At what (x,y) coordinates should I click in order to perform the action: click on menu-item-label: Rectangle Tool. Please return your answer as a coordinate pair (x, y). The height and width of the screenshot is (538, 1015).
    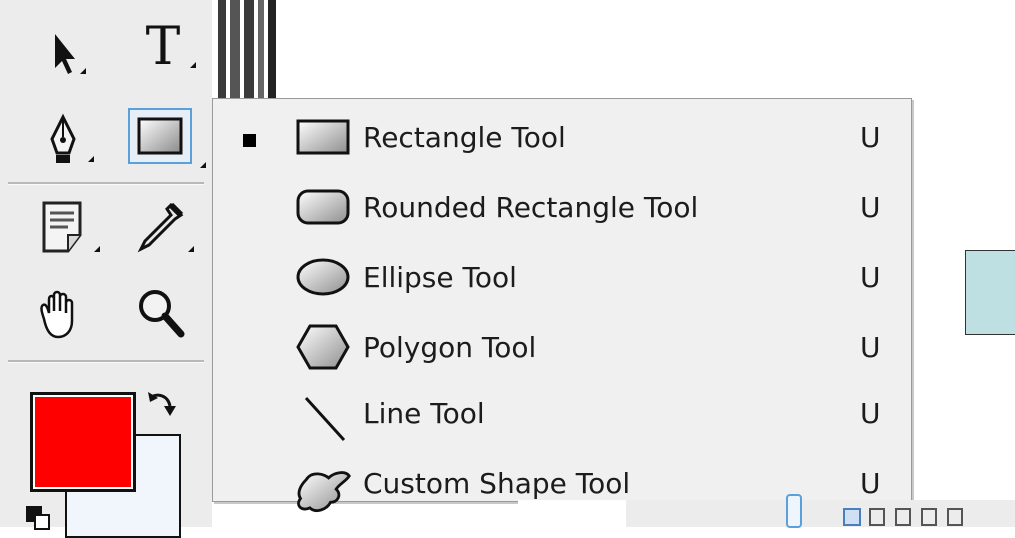
    Looking at the image, I should click on (464, 137).